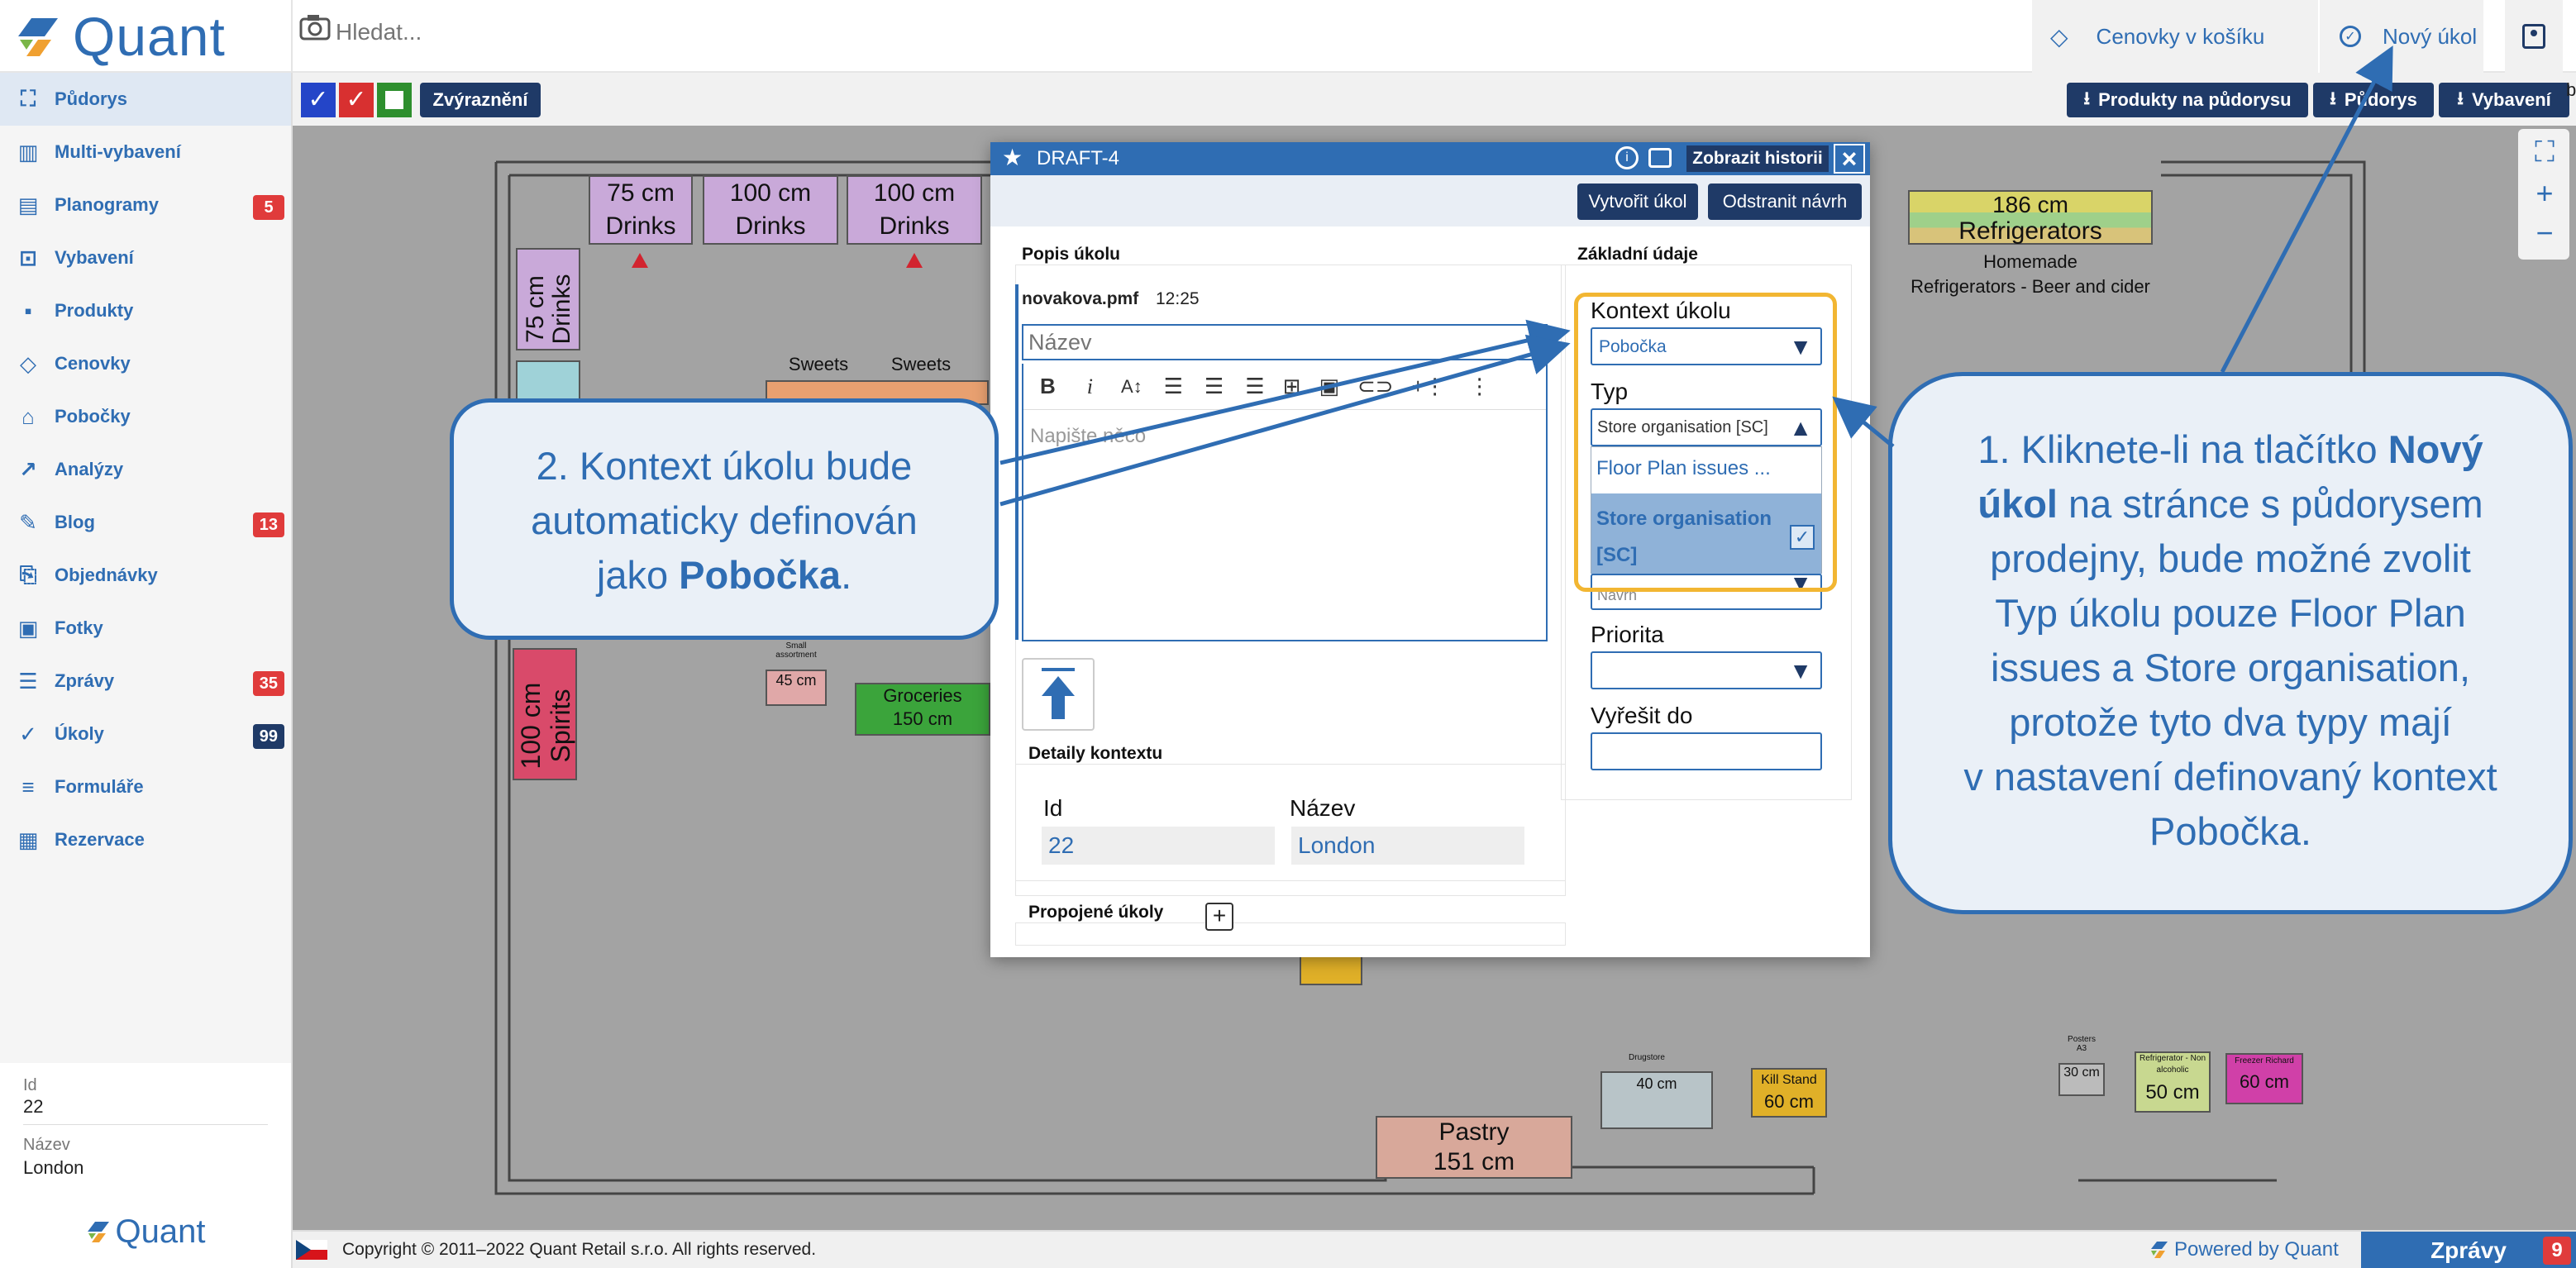 The width and height of the screenshot is (2576, 1268). Describe the element at coordinates (1048, 386) in the screenshot. I see `bold-icon: B` at that location.